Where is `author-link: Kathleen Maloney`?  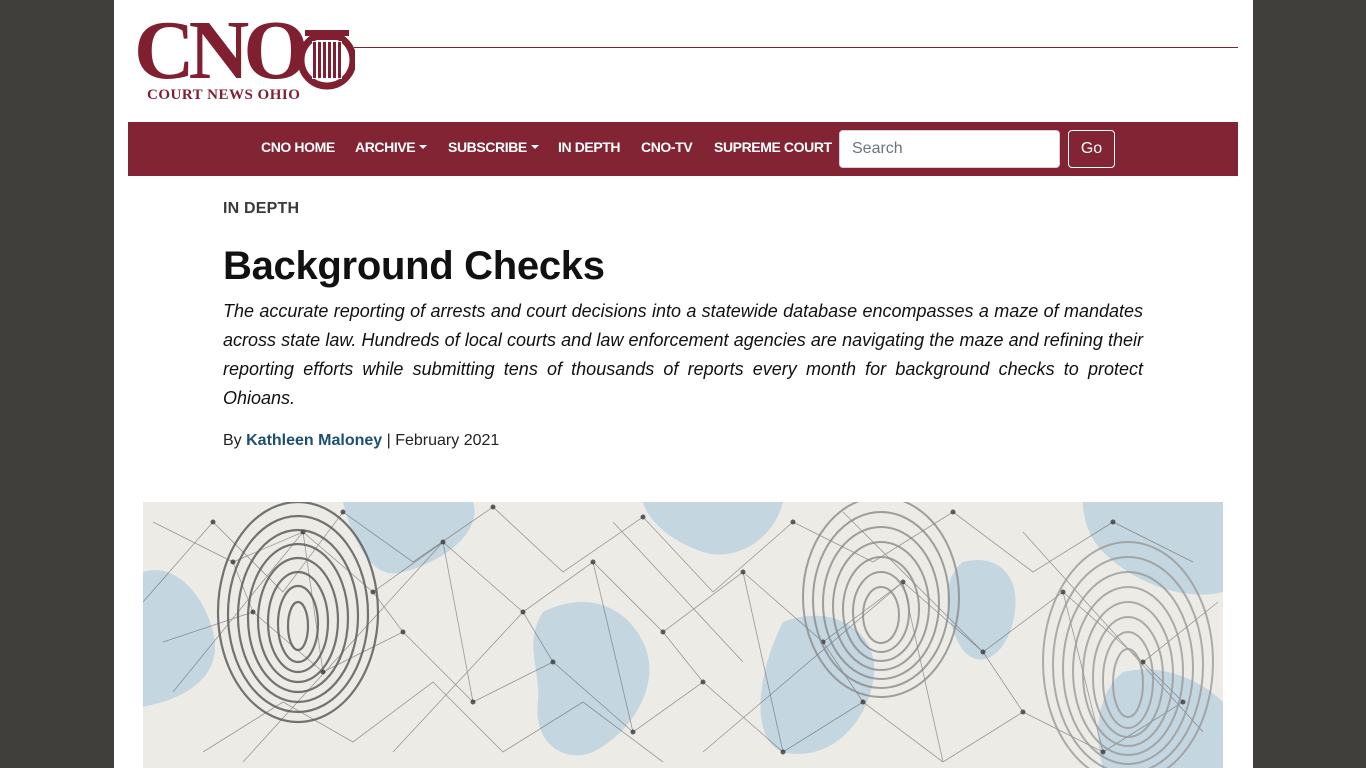
author-link: Kathleen Maloney is located at coordinates (314, 440).